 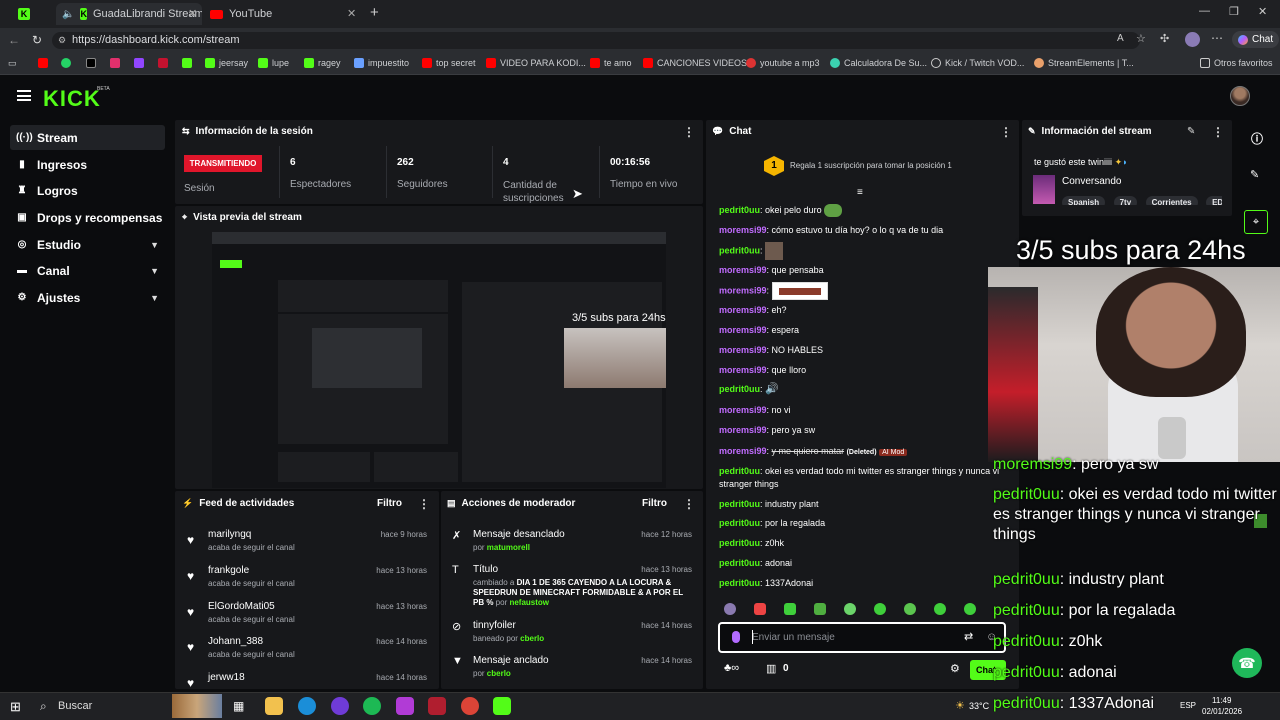 What do you see at coordinates (449, 63) in the screenshot?
I see `bookmark-item: top secret` at bounding box center [449, 63].